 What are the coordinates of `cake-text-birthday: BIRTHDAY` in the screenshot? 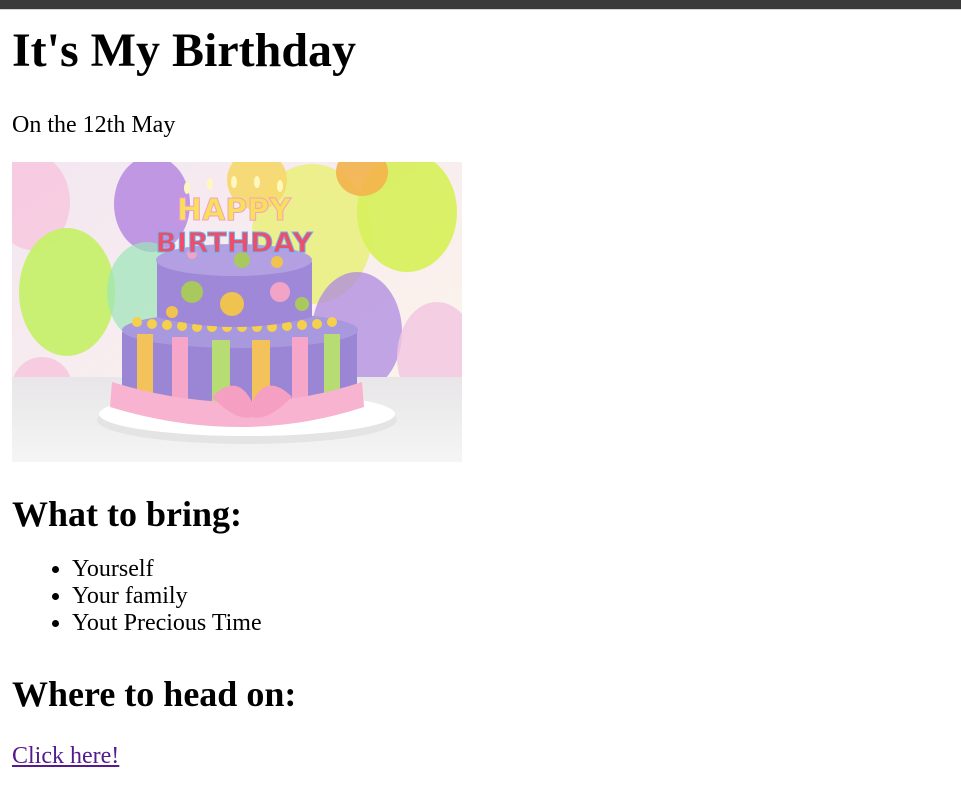 It's located at (234, 242).